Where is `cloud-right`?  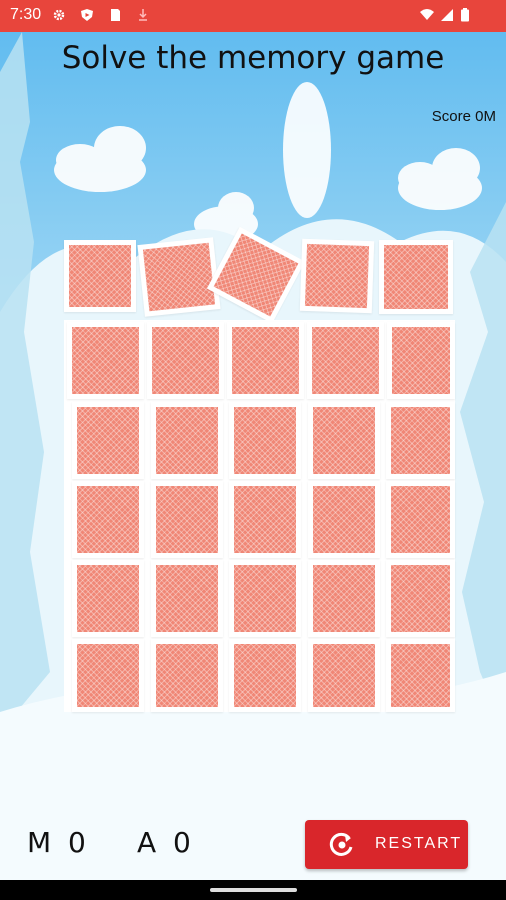
cloud-right is located at coordinates (440, 179).